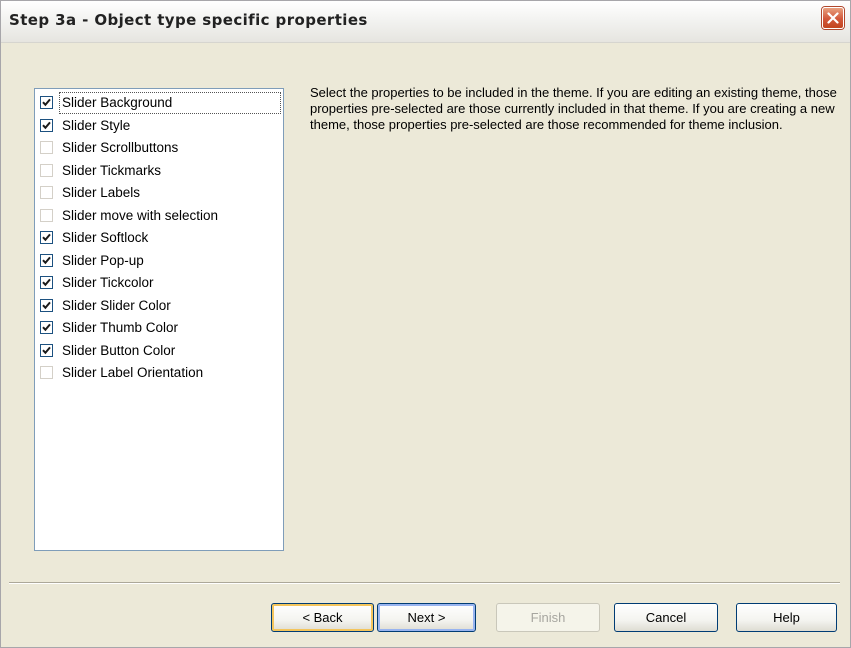 This screenshot has width=851, height=648. I want to click on next-button: Next >, so click(426, 617).